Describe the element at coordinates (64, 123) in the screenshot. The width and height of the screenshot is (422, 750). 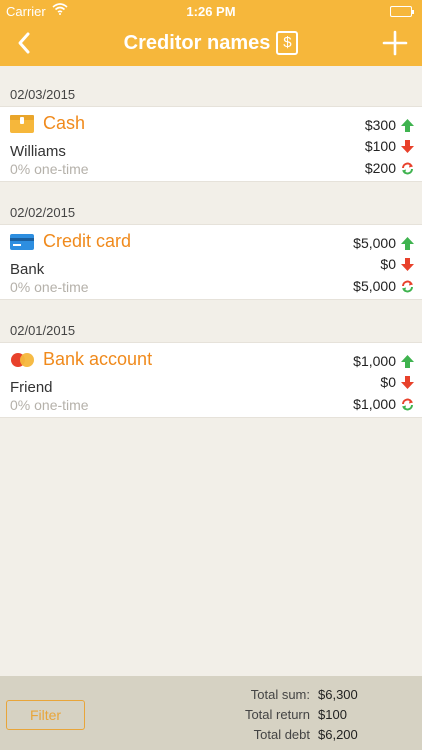
I see `entry-name: Cash` at that location.